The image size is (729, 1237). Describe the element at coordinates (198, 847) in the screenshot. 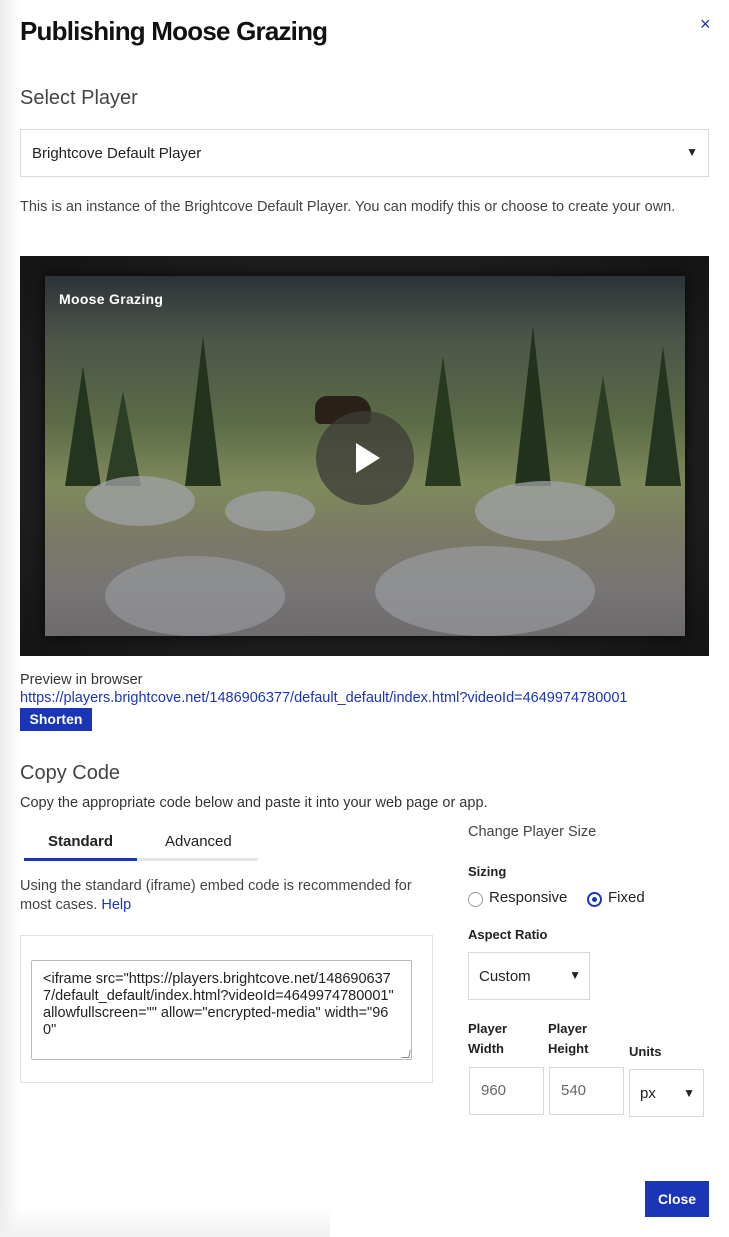

I see `tab-advanced: Advanced` at that location.